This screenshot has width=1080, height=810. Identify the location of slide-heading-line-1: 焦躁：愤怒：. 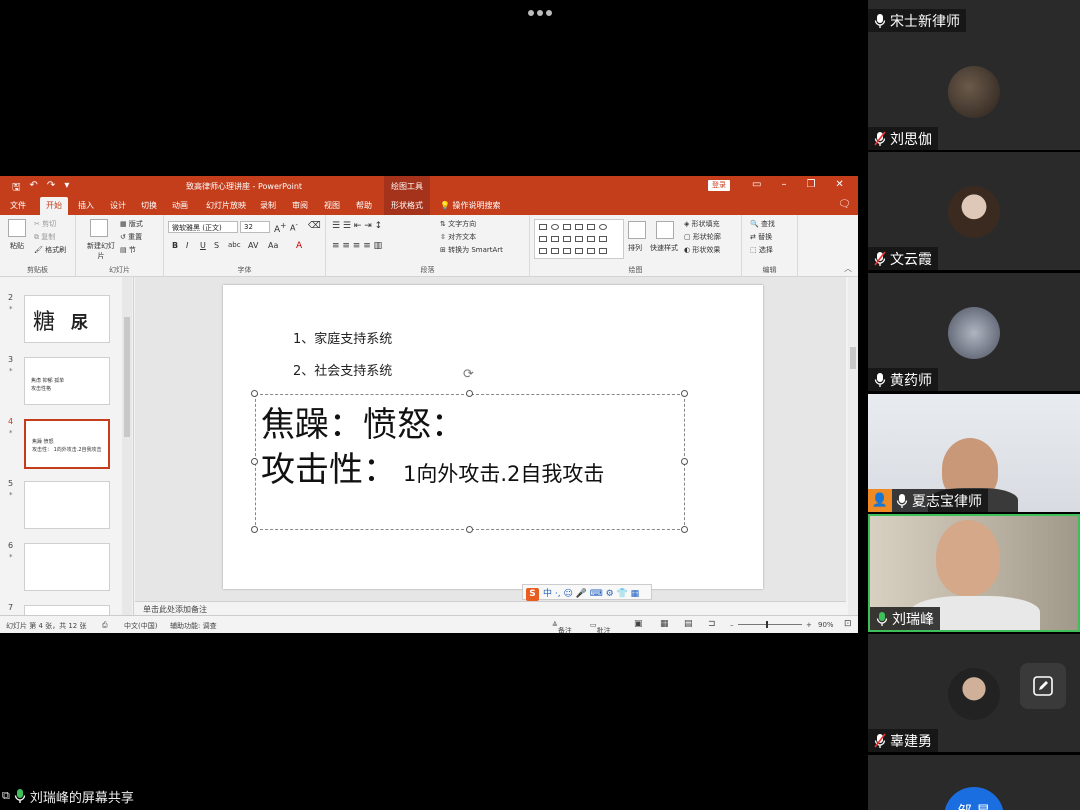
(363, 421).